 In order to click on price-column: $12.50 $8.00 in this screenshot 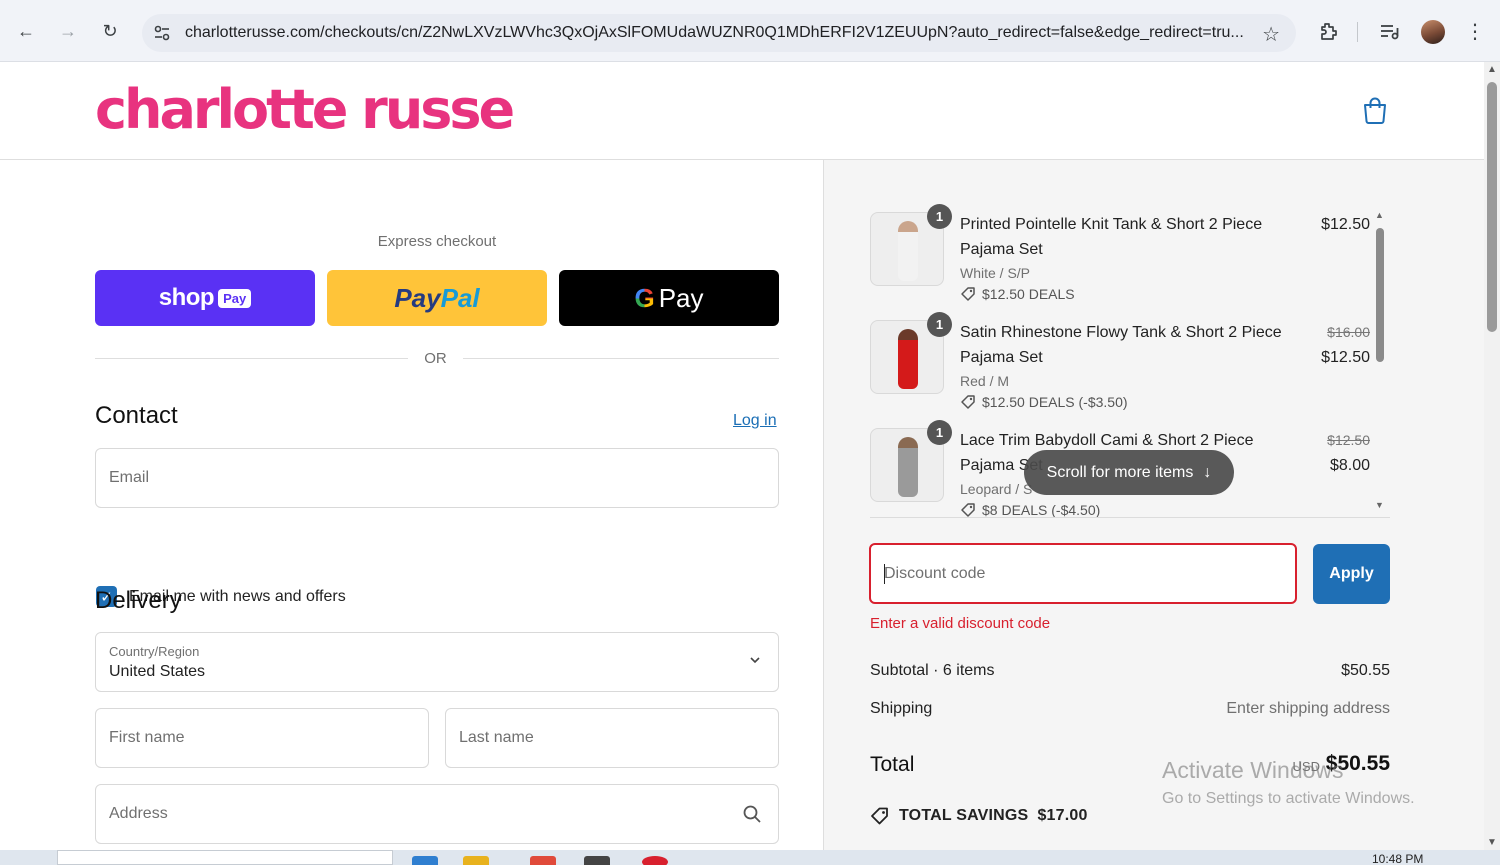, I will do `click(1348, 453)`.